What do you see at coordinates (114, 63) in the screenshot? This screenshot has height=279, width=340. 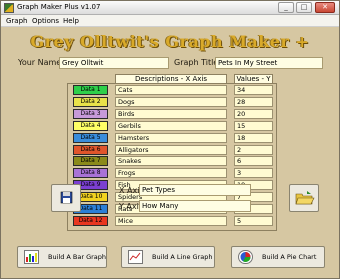 I see `name-field: Grey Olltwit` at bounding box center [114, 63].